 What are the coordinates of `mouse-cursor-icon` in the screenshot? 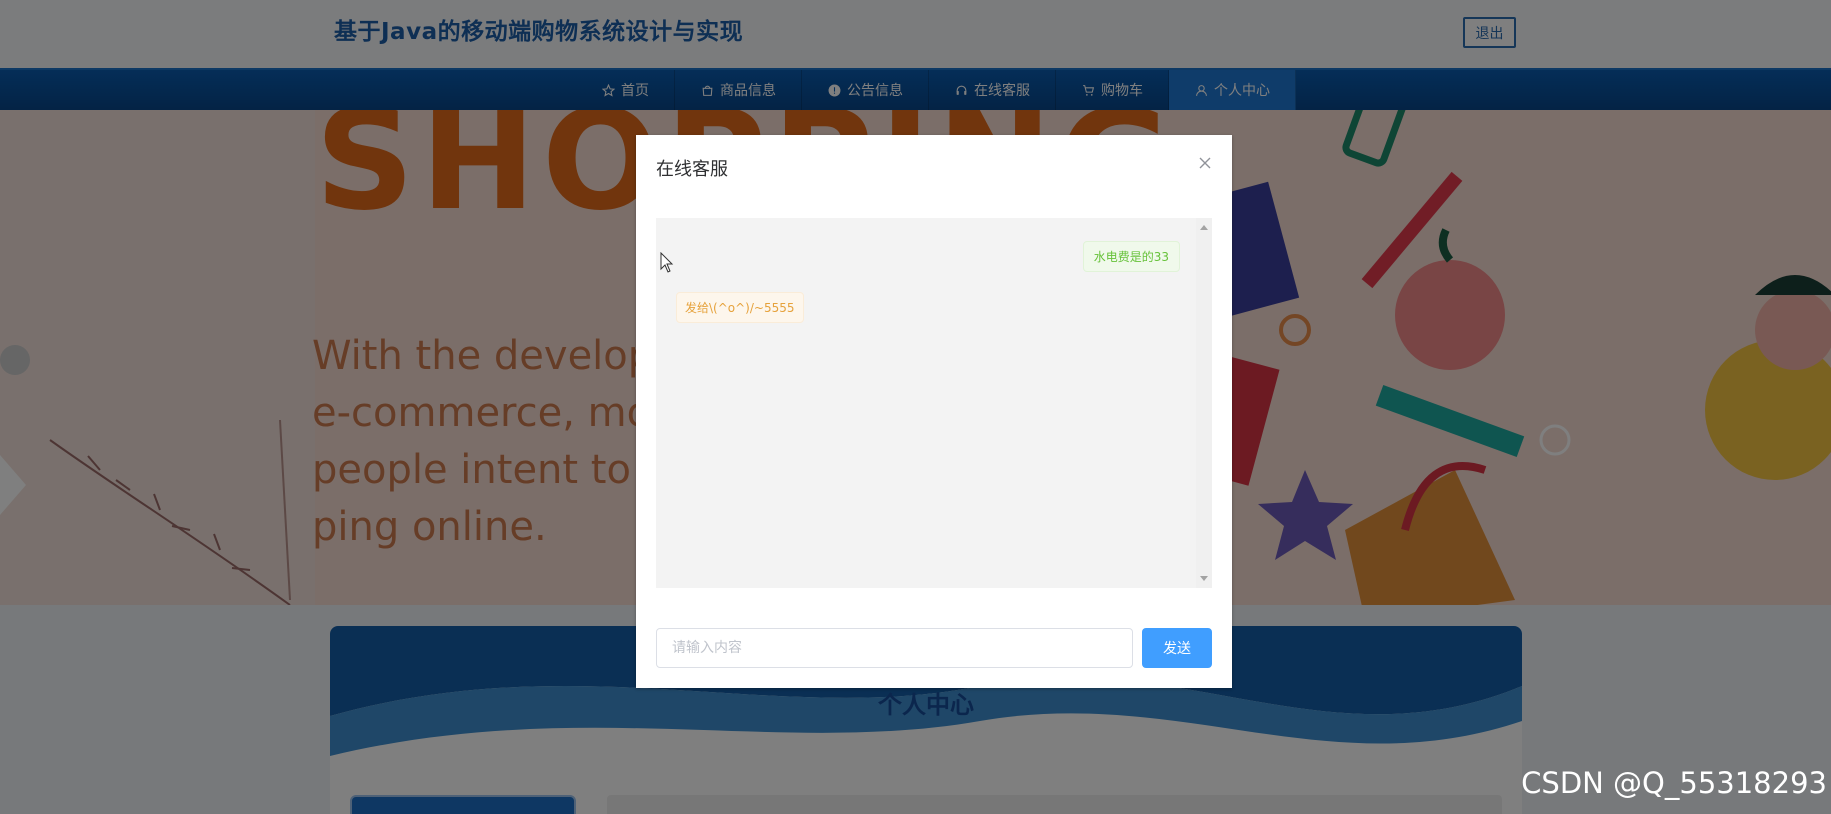 It's located at (667, 262).